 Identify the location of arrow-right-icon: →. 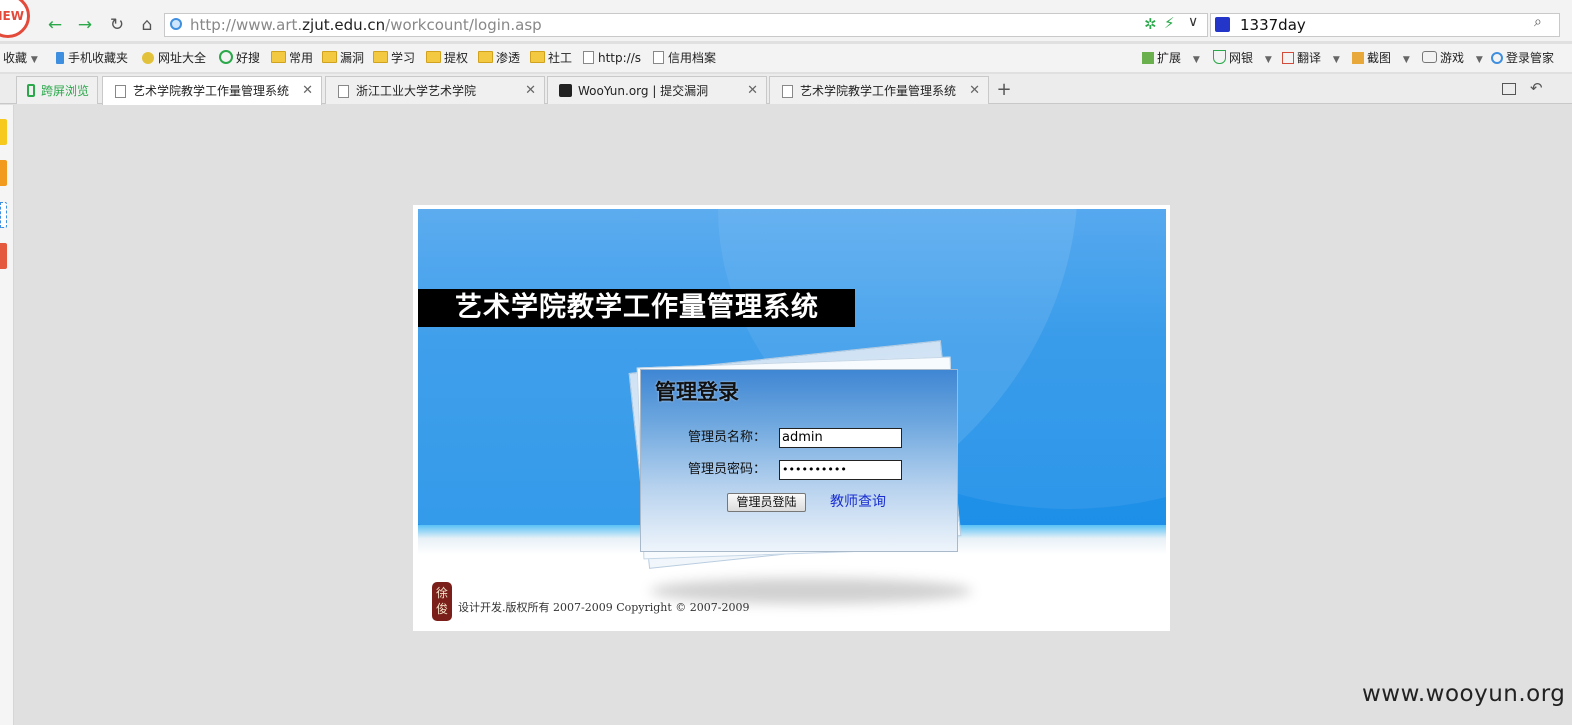
(85, 25).